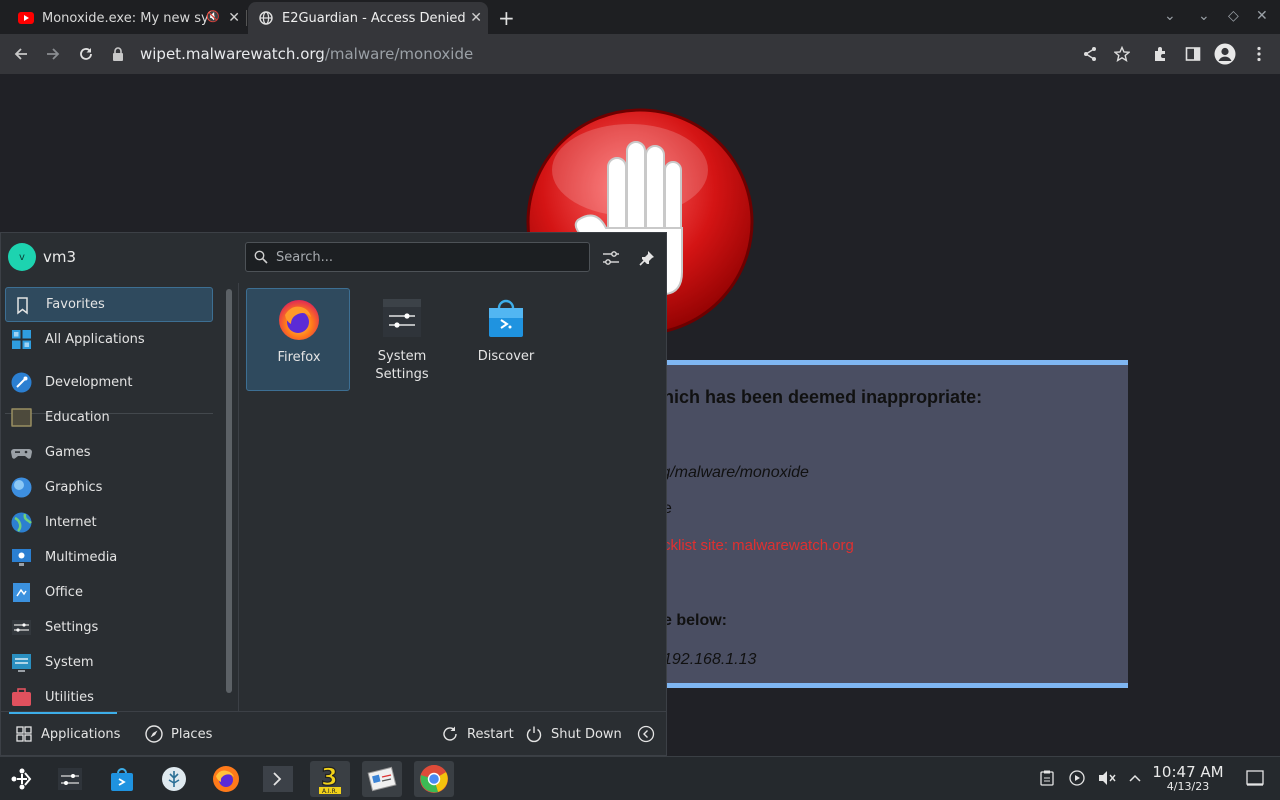 The width and height of the screenshot is (1280, 800). What do you see at coordinates (402, 318) in the screenshot?
I see `system-settings-icon` at bounding box center [402, 318].